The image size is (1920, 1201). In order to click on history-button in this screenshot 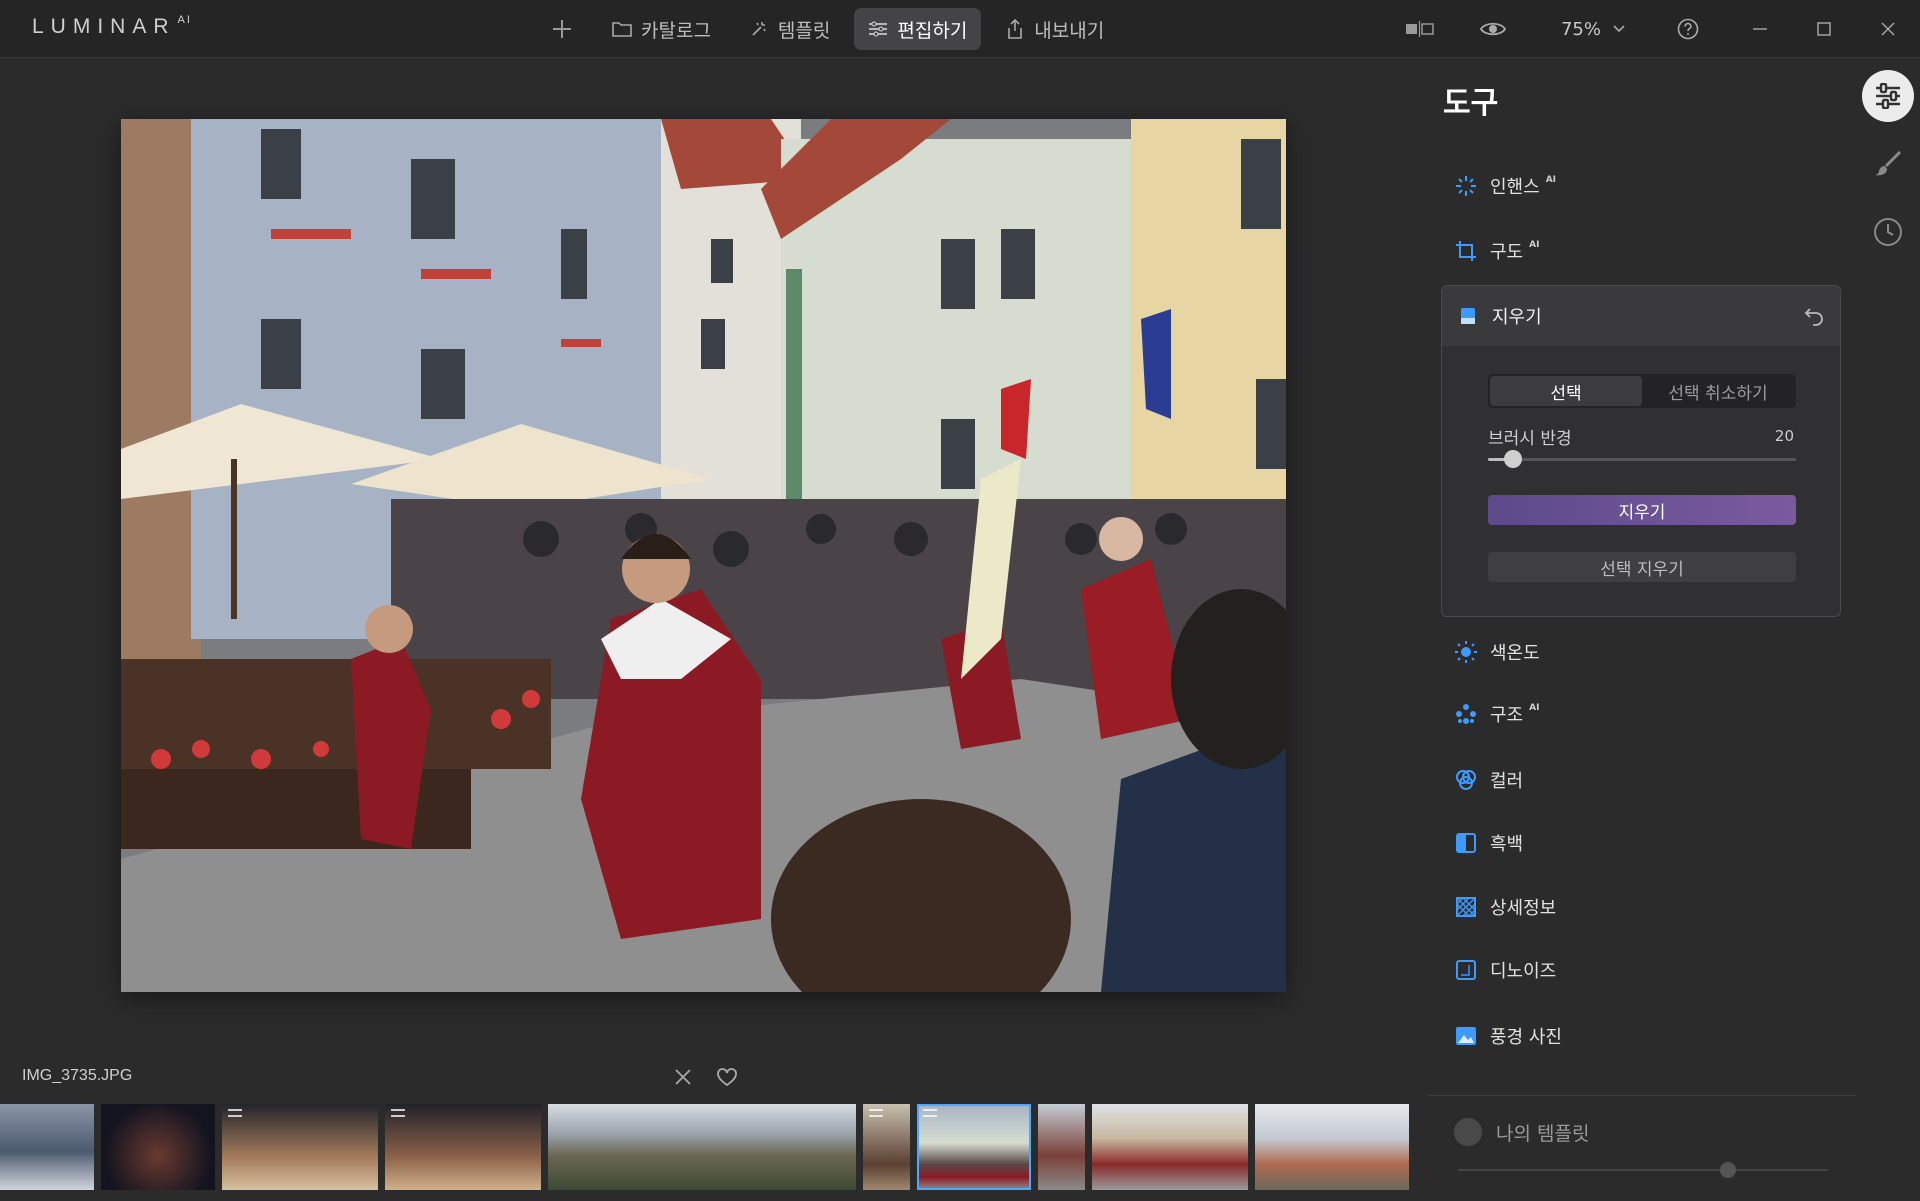, I will do `click(1888, 232)`.